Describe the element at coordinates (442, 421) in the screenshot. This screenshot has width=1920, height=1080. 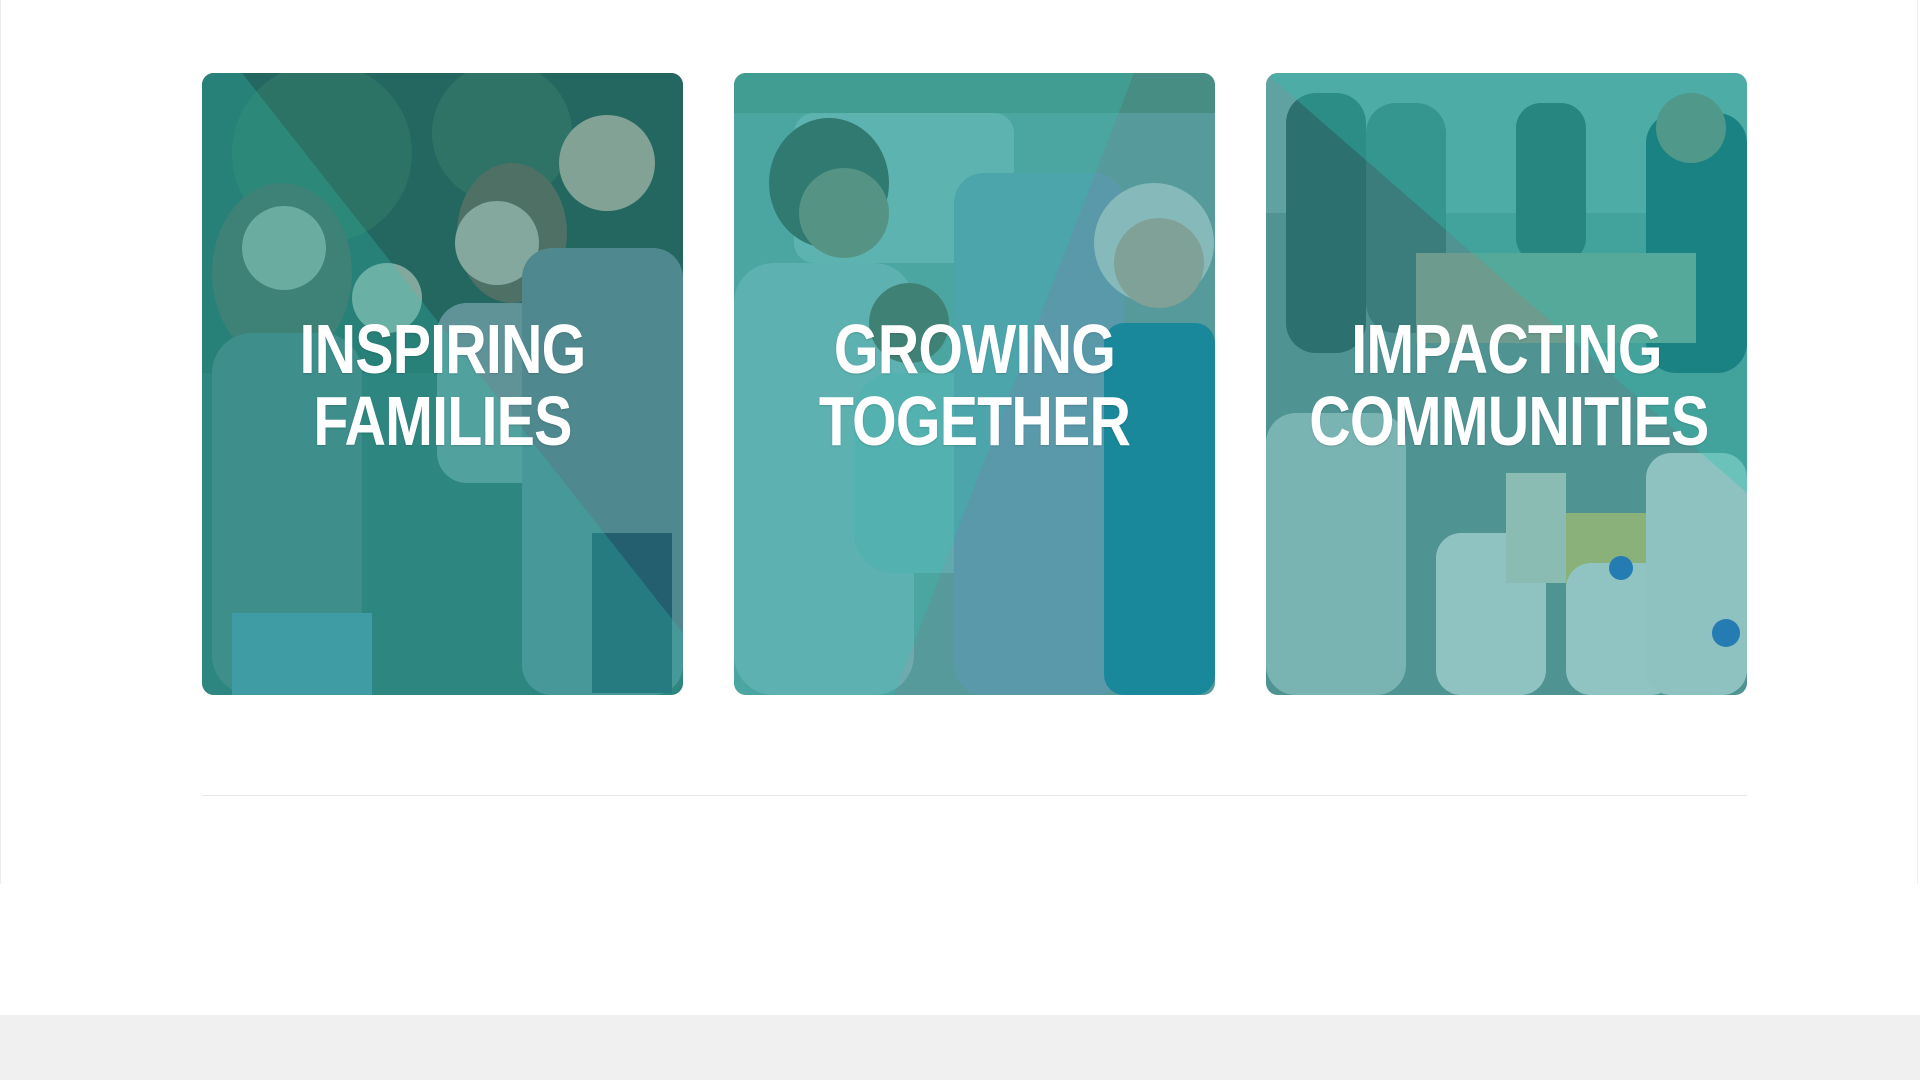
I see `card-title-line2: FAMILIES` at that location.